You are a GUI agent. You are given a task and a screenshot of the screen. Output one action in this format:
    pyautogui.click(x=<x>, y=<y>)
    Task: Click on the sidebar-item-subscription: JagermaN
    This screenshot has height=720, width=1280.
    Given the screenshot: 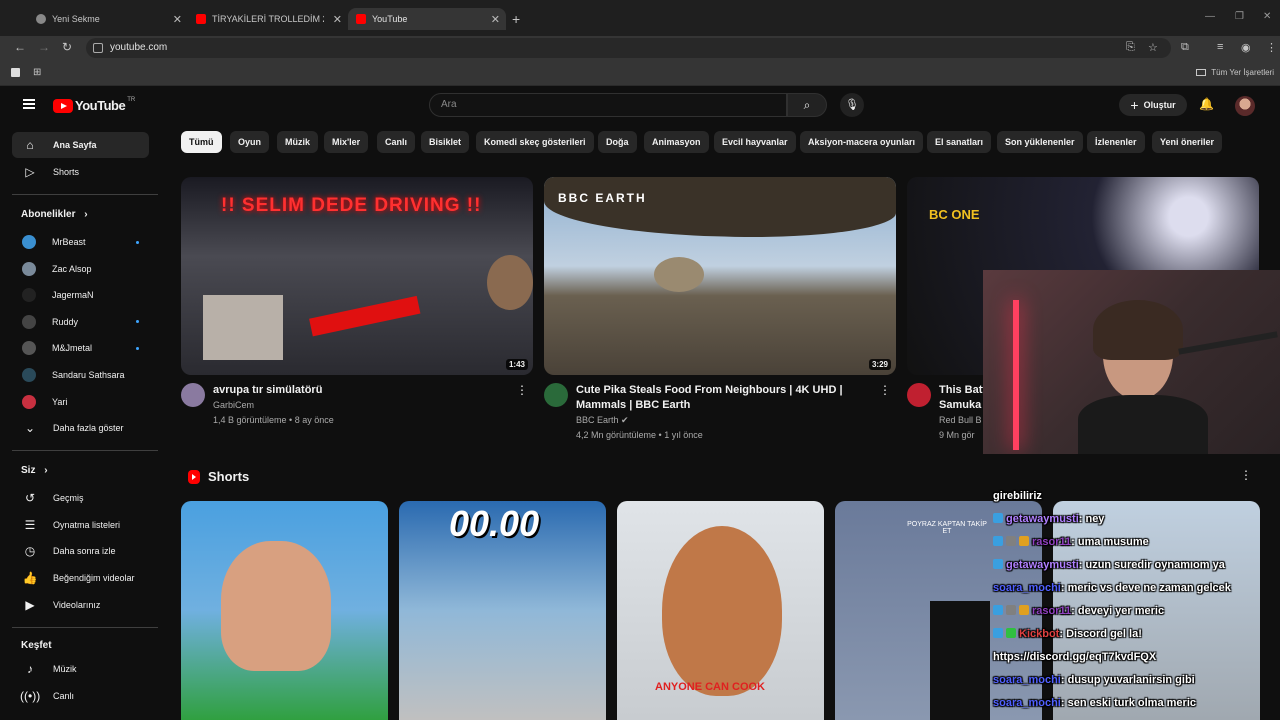 What is the action you would take?
    pyautogui.click(x=80, y=295)
    